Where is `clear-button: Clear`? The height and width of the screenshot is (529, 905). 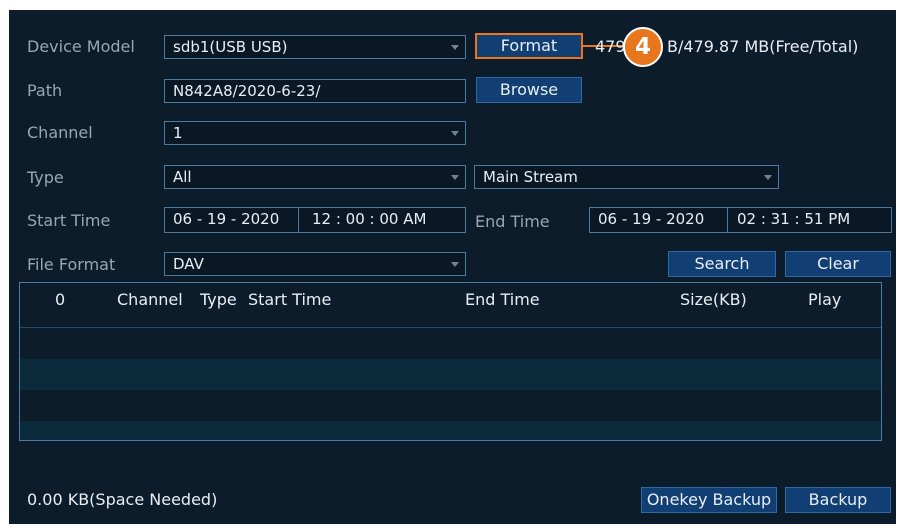
clear-button: Clear is located at coordinates (838, 264).